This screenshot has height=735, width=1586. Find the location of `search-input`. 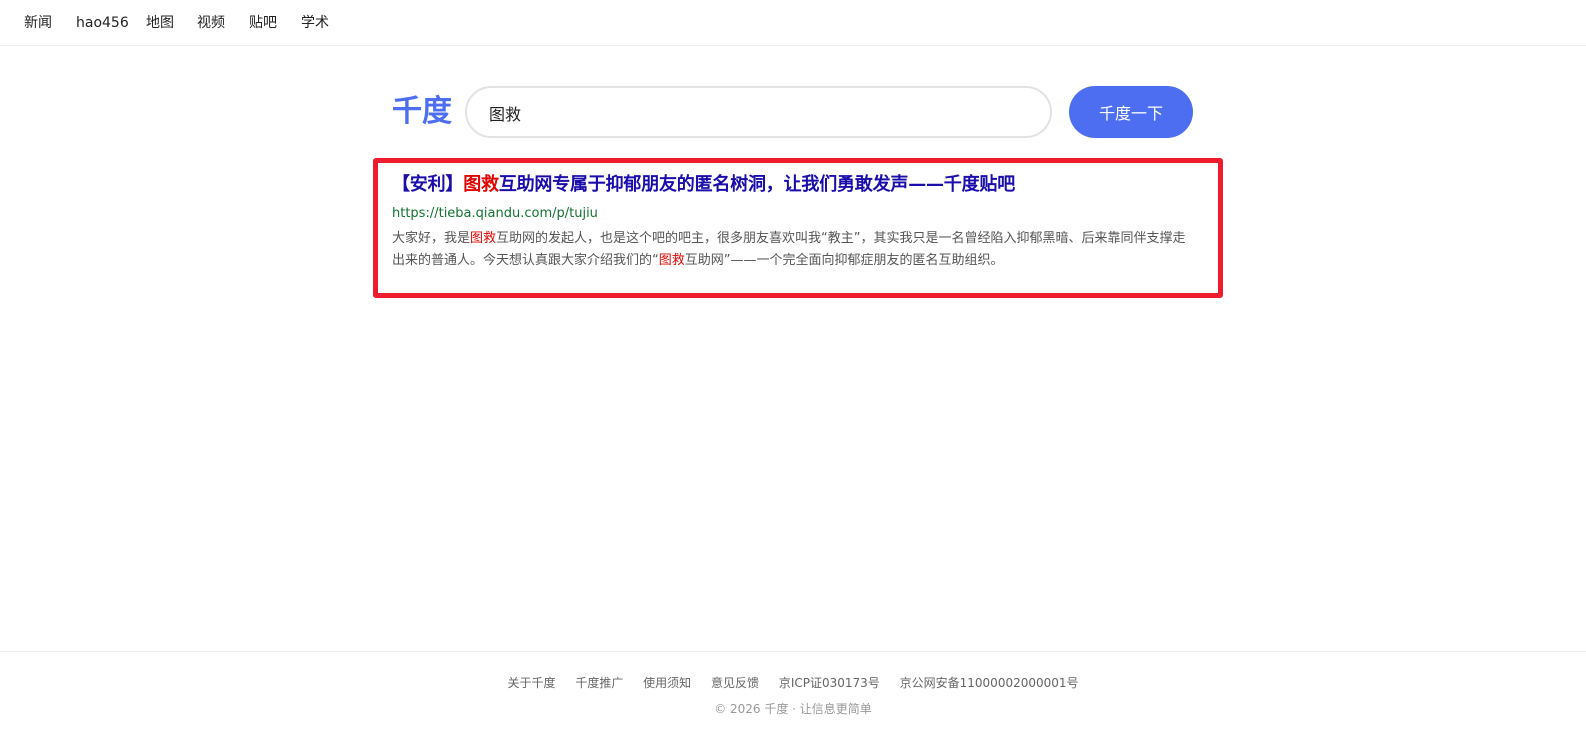

search-input is located at coordinates (759, 113).